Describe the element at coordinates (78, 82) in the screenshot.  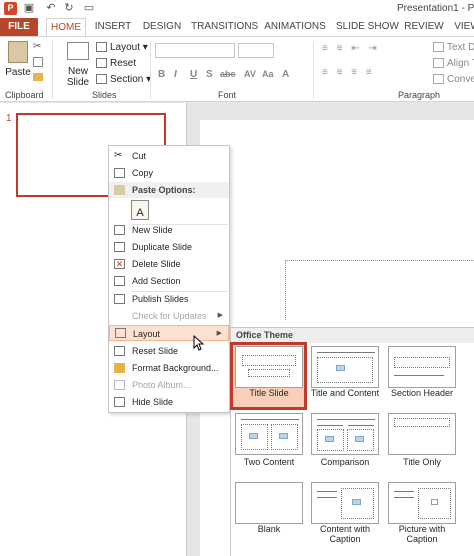
I see `new-slide-label-line2: Slide` at that location.